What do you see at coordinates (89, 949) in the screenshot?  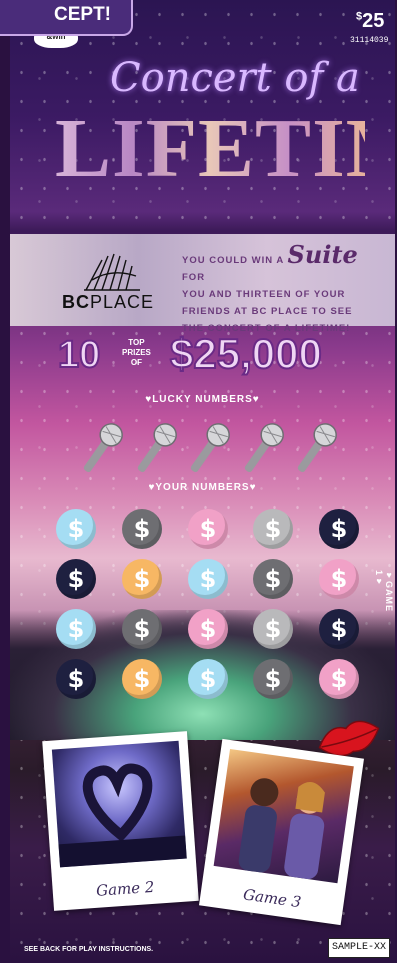 I see `play-instructions-note: SEE BACK FOR PLAY INSTRUCTIONS.` at bounding box center [89, 949].